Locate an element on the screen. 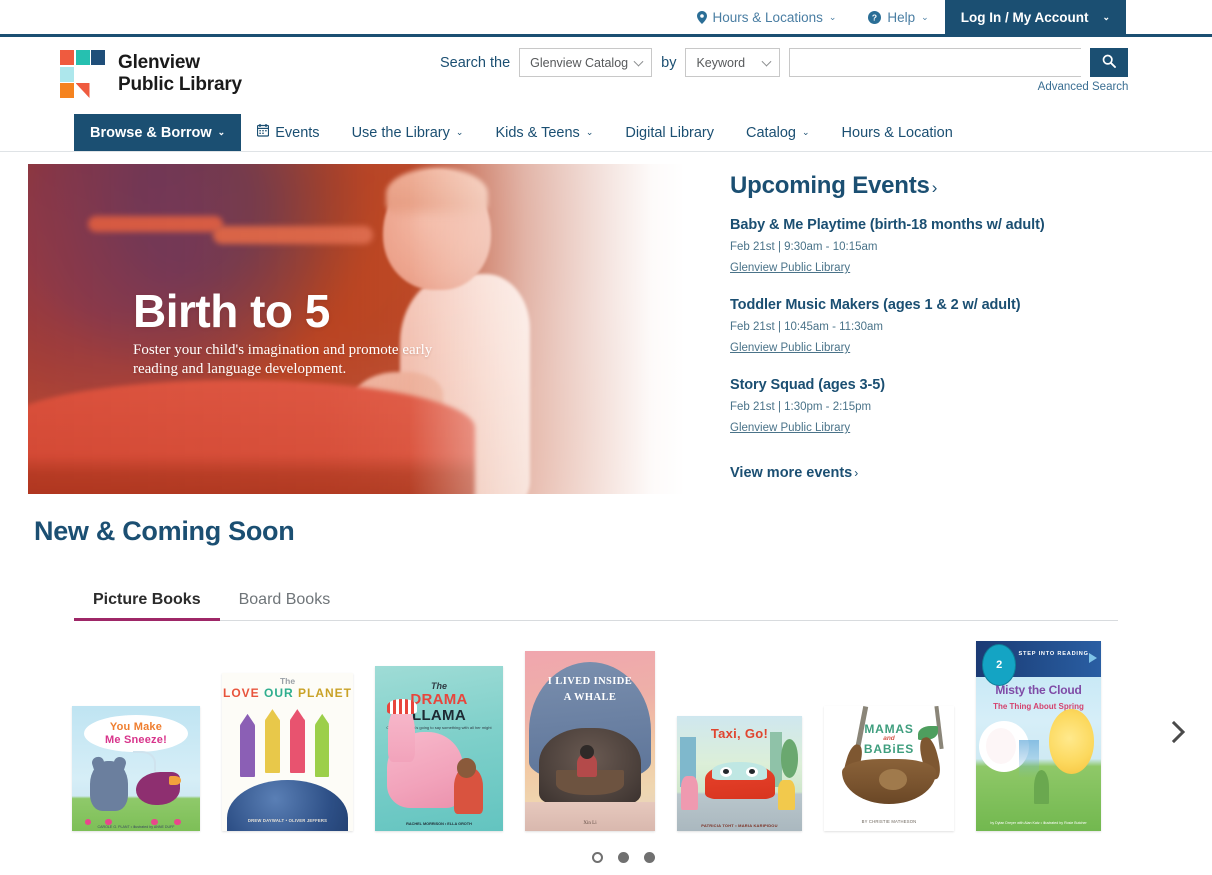  book-category-tabs: Picture Books Board Books is located at coordinates (596, 606).